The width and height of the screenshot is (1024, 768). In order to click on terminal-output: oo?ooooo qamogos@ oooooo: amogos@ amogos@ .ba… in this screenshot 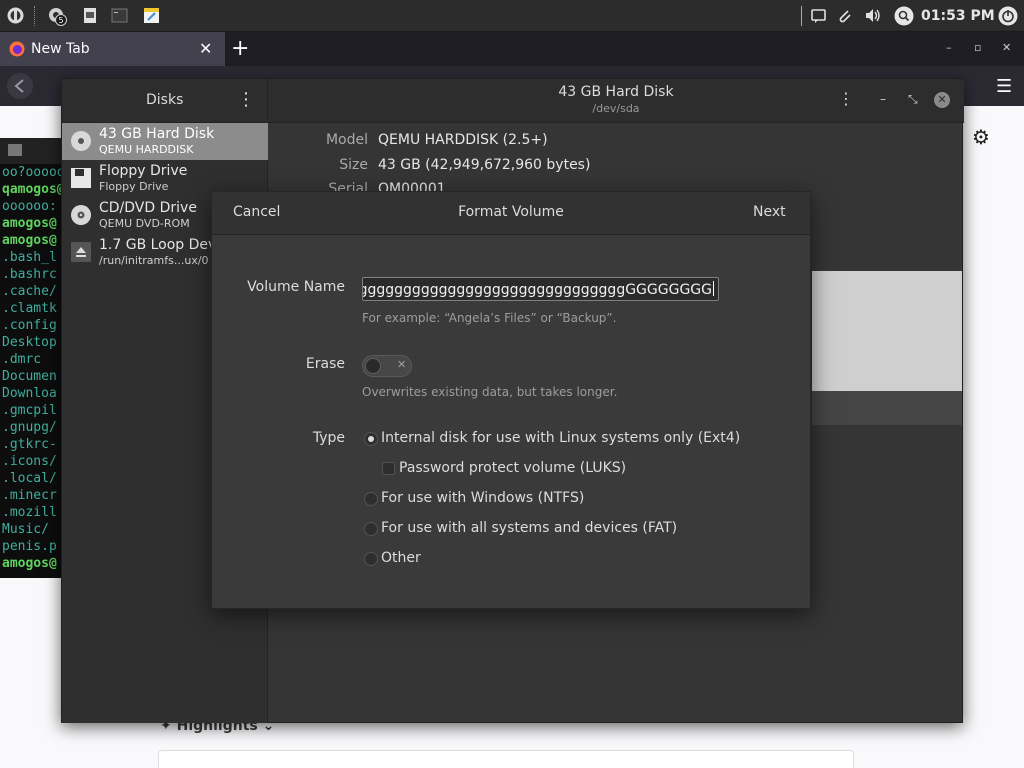, I will do `click(31, 368)`.